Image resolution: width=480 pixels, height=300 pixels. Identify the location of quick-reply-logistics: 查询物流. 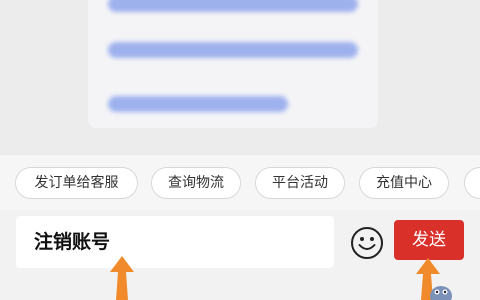
(196, 183).